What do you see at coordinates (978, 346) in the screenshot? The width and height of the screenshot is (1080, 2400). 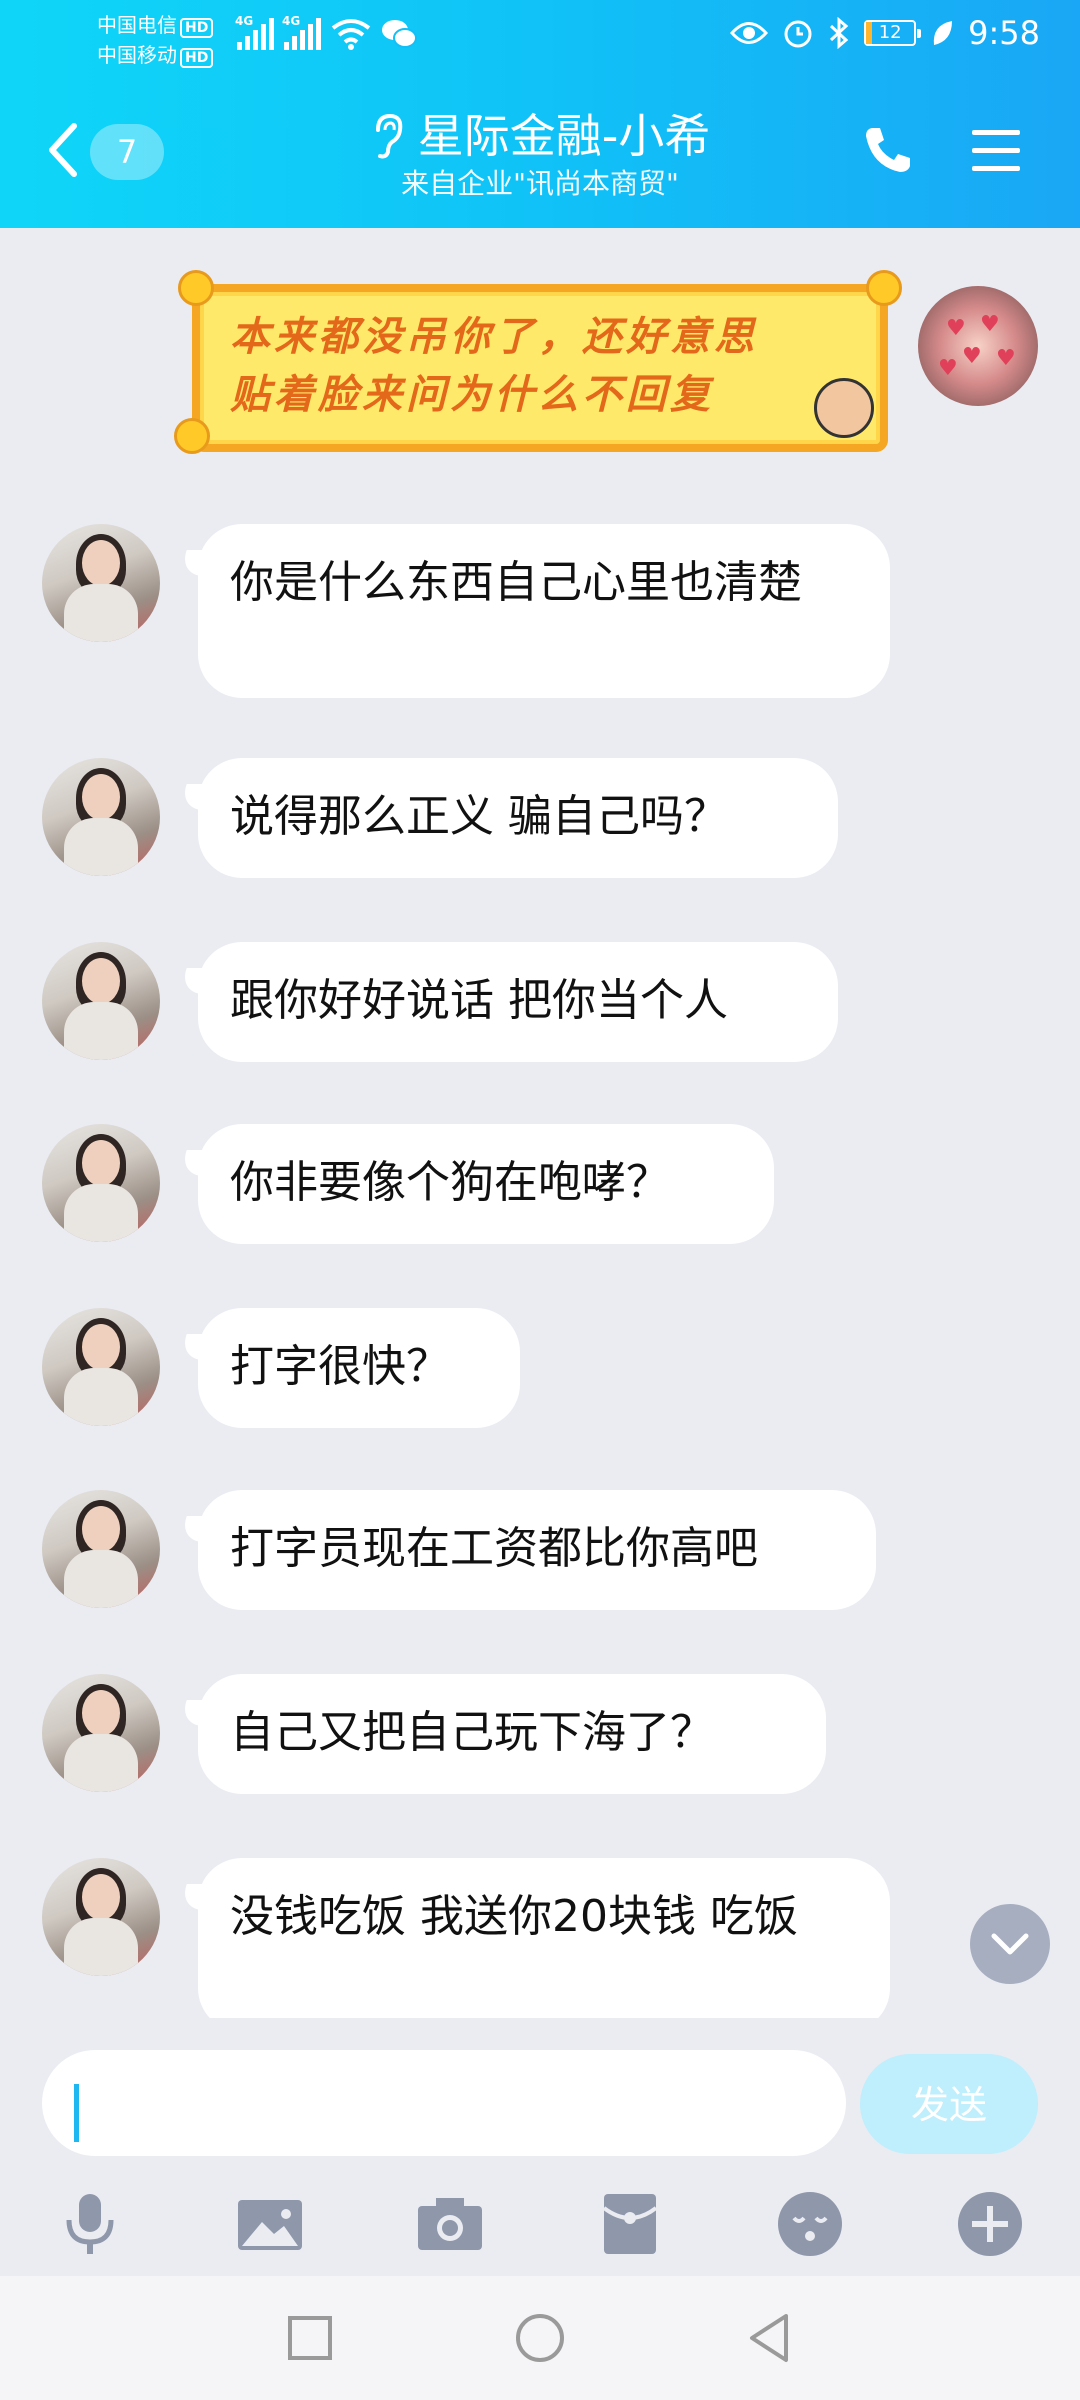 I see `my-avatar: ♥ ♥ ♥ ♥ ♥` at bounding box center [978, 346].